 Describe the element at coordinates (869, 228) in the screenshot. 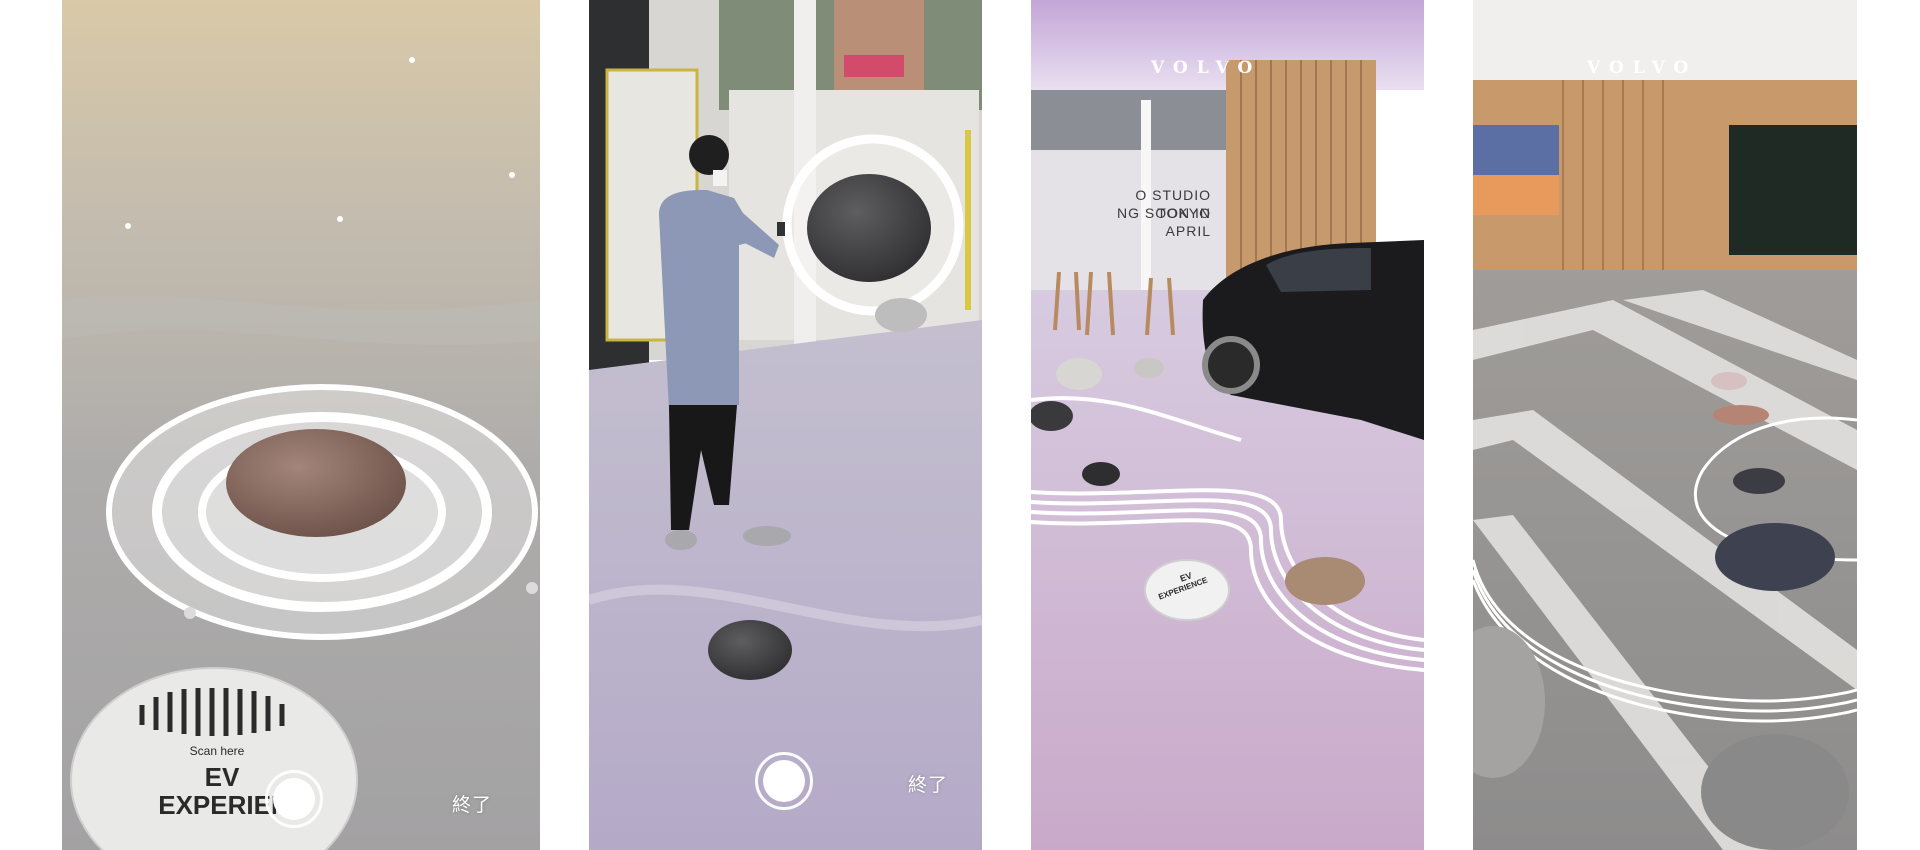

I see `ar-stone-floating` at that location.